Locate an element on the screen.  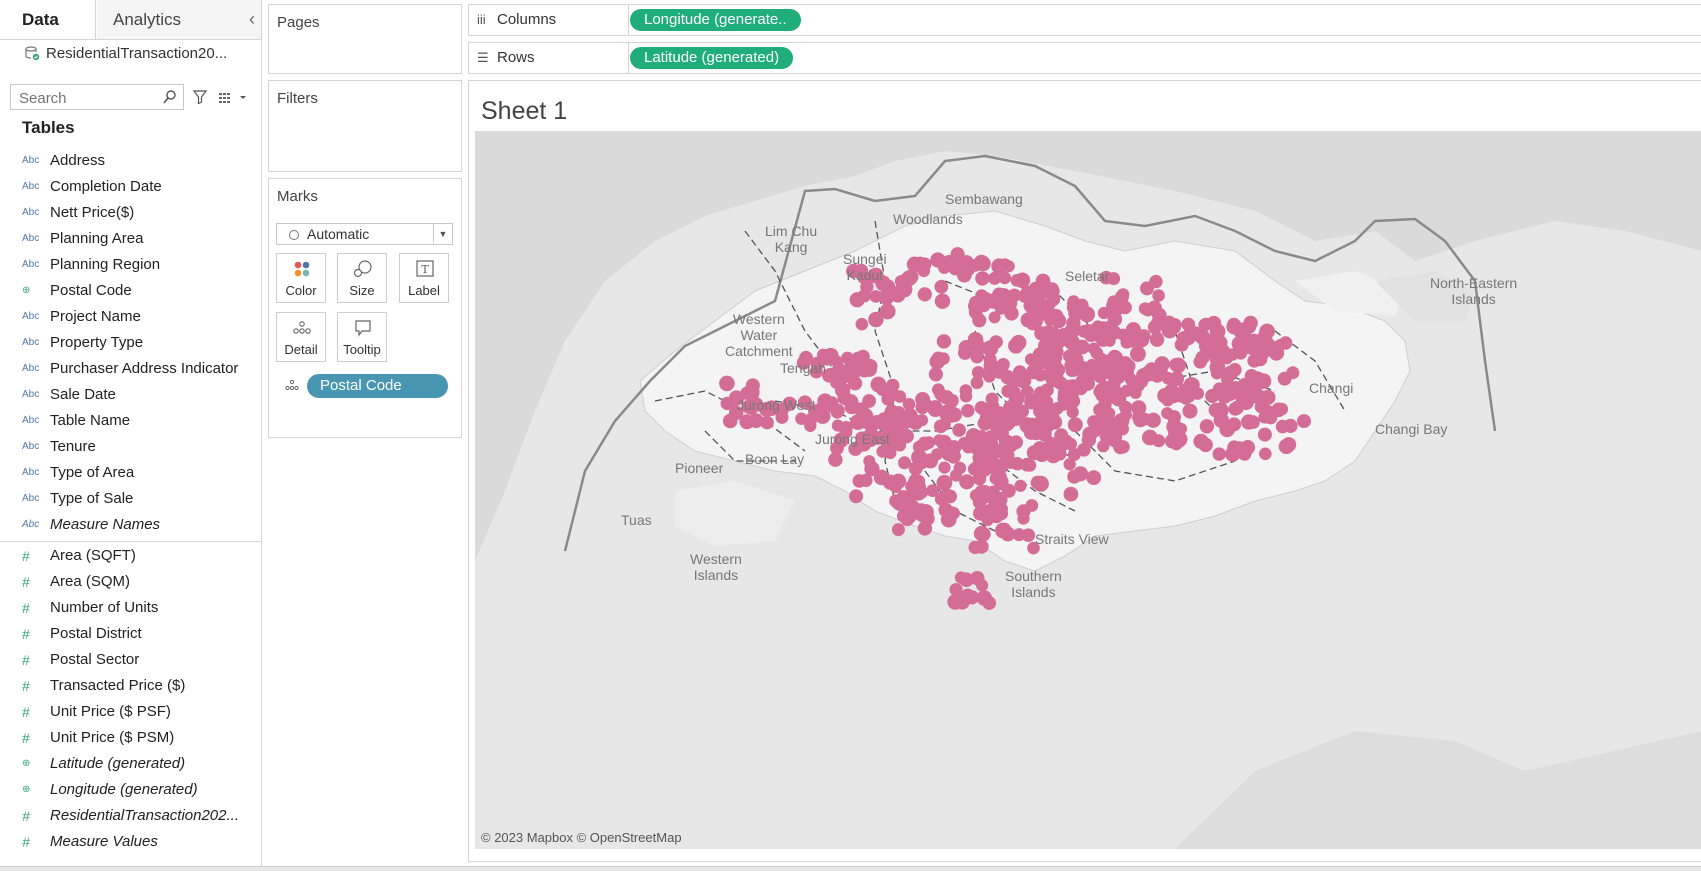
latitude-pill: Latitude (generated) is located at coordinates (712, 58).